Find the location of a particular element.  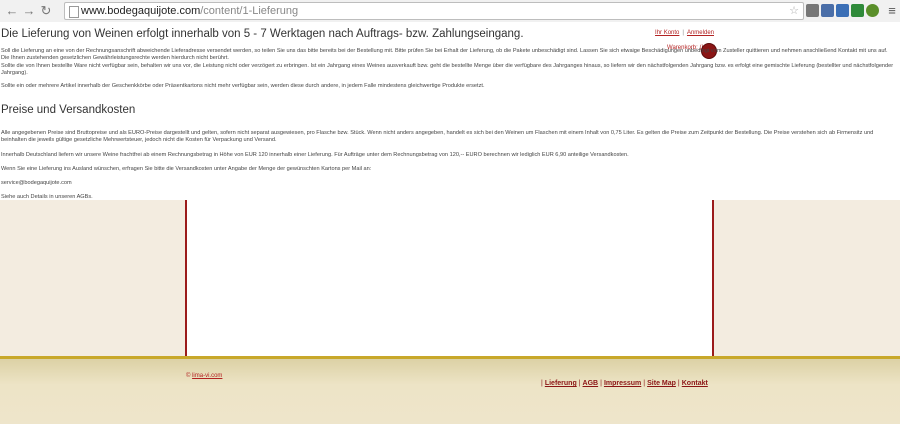

forward-icon: → is located at coordinates (29, 11).